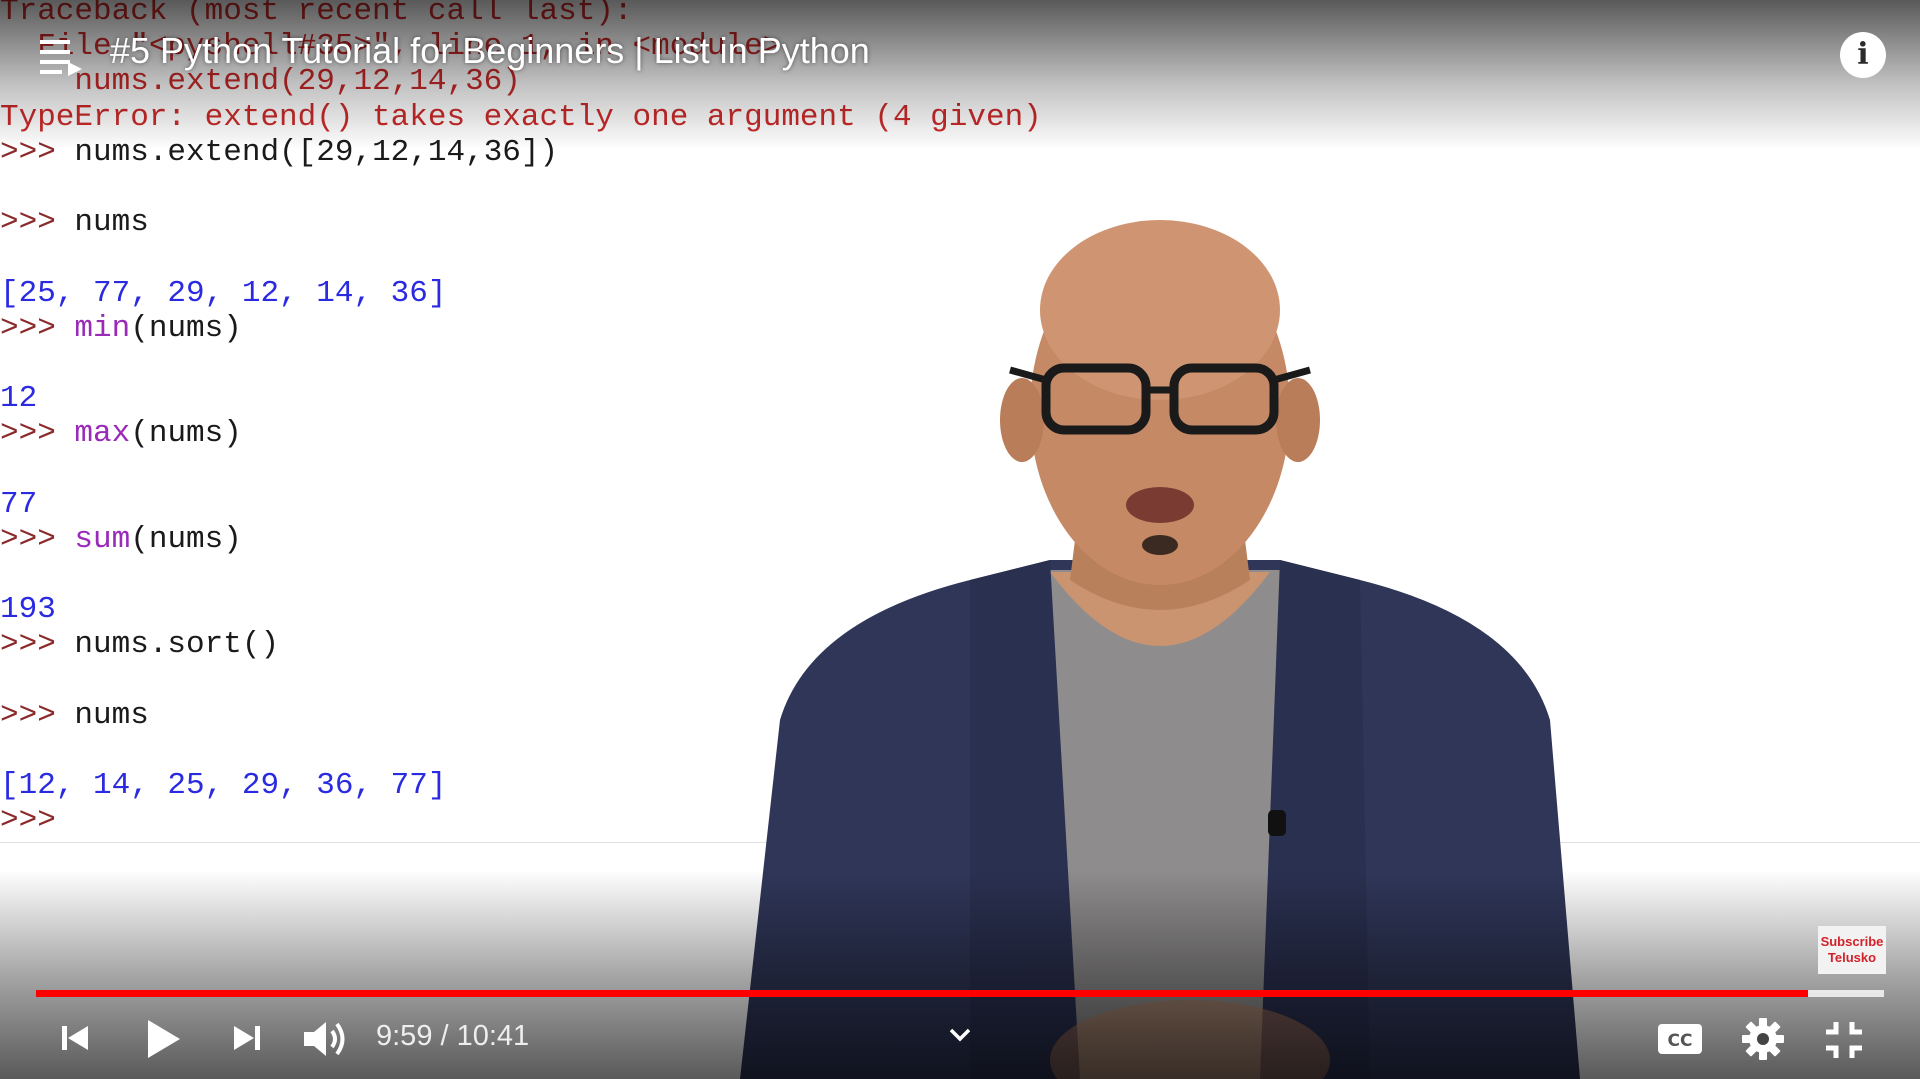  What do you see at coordinates (1844, 1040) in the screenshot?
I see `exit-fullscreen-icon` at bounding box center [1844, 1040].